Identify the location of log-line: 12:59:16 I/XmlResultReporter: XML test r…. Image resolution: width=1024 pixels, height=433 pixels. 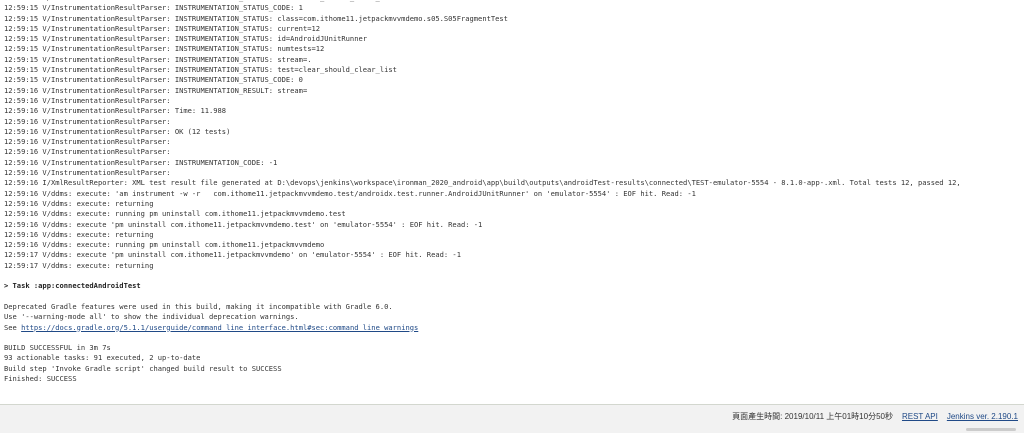
(482, 183).